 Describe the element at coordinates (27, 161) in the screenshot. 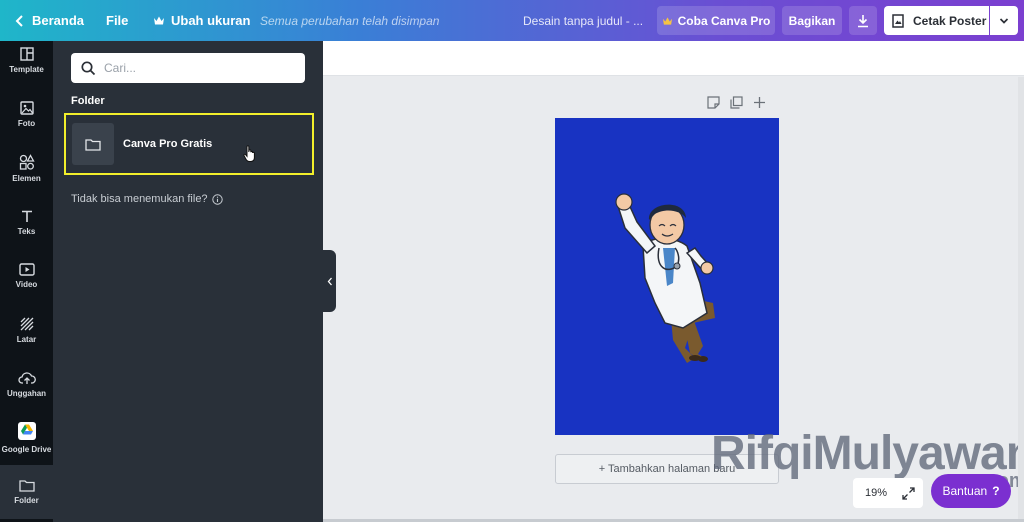

I see `elements-icon` at that location.